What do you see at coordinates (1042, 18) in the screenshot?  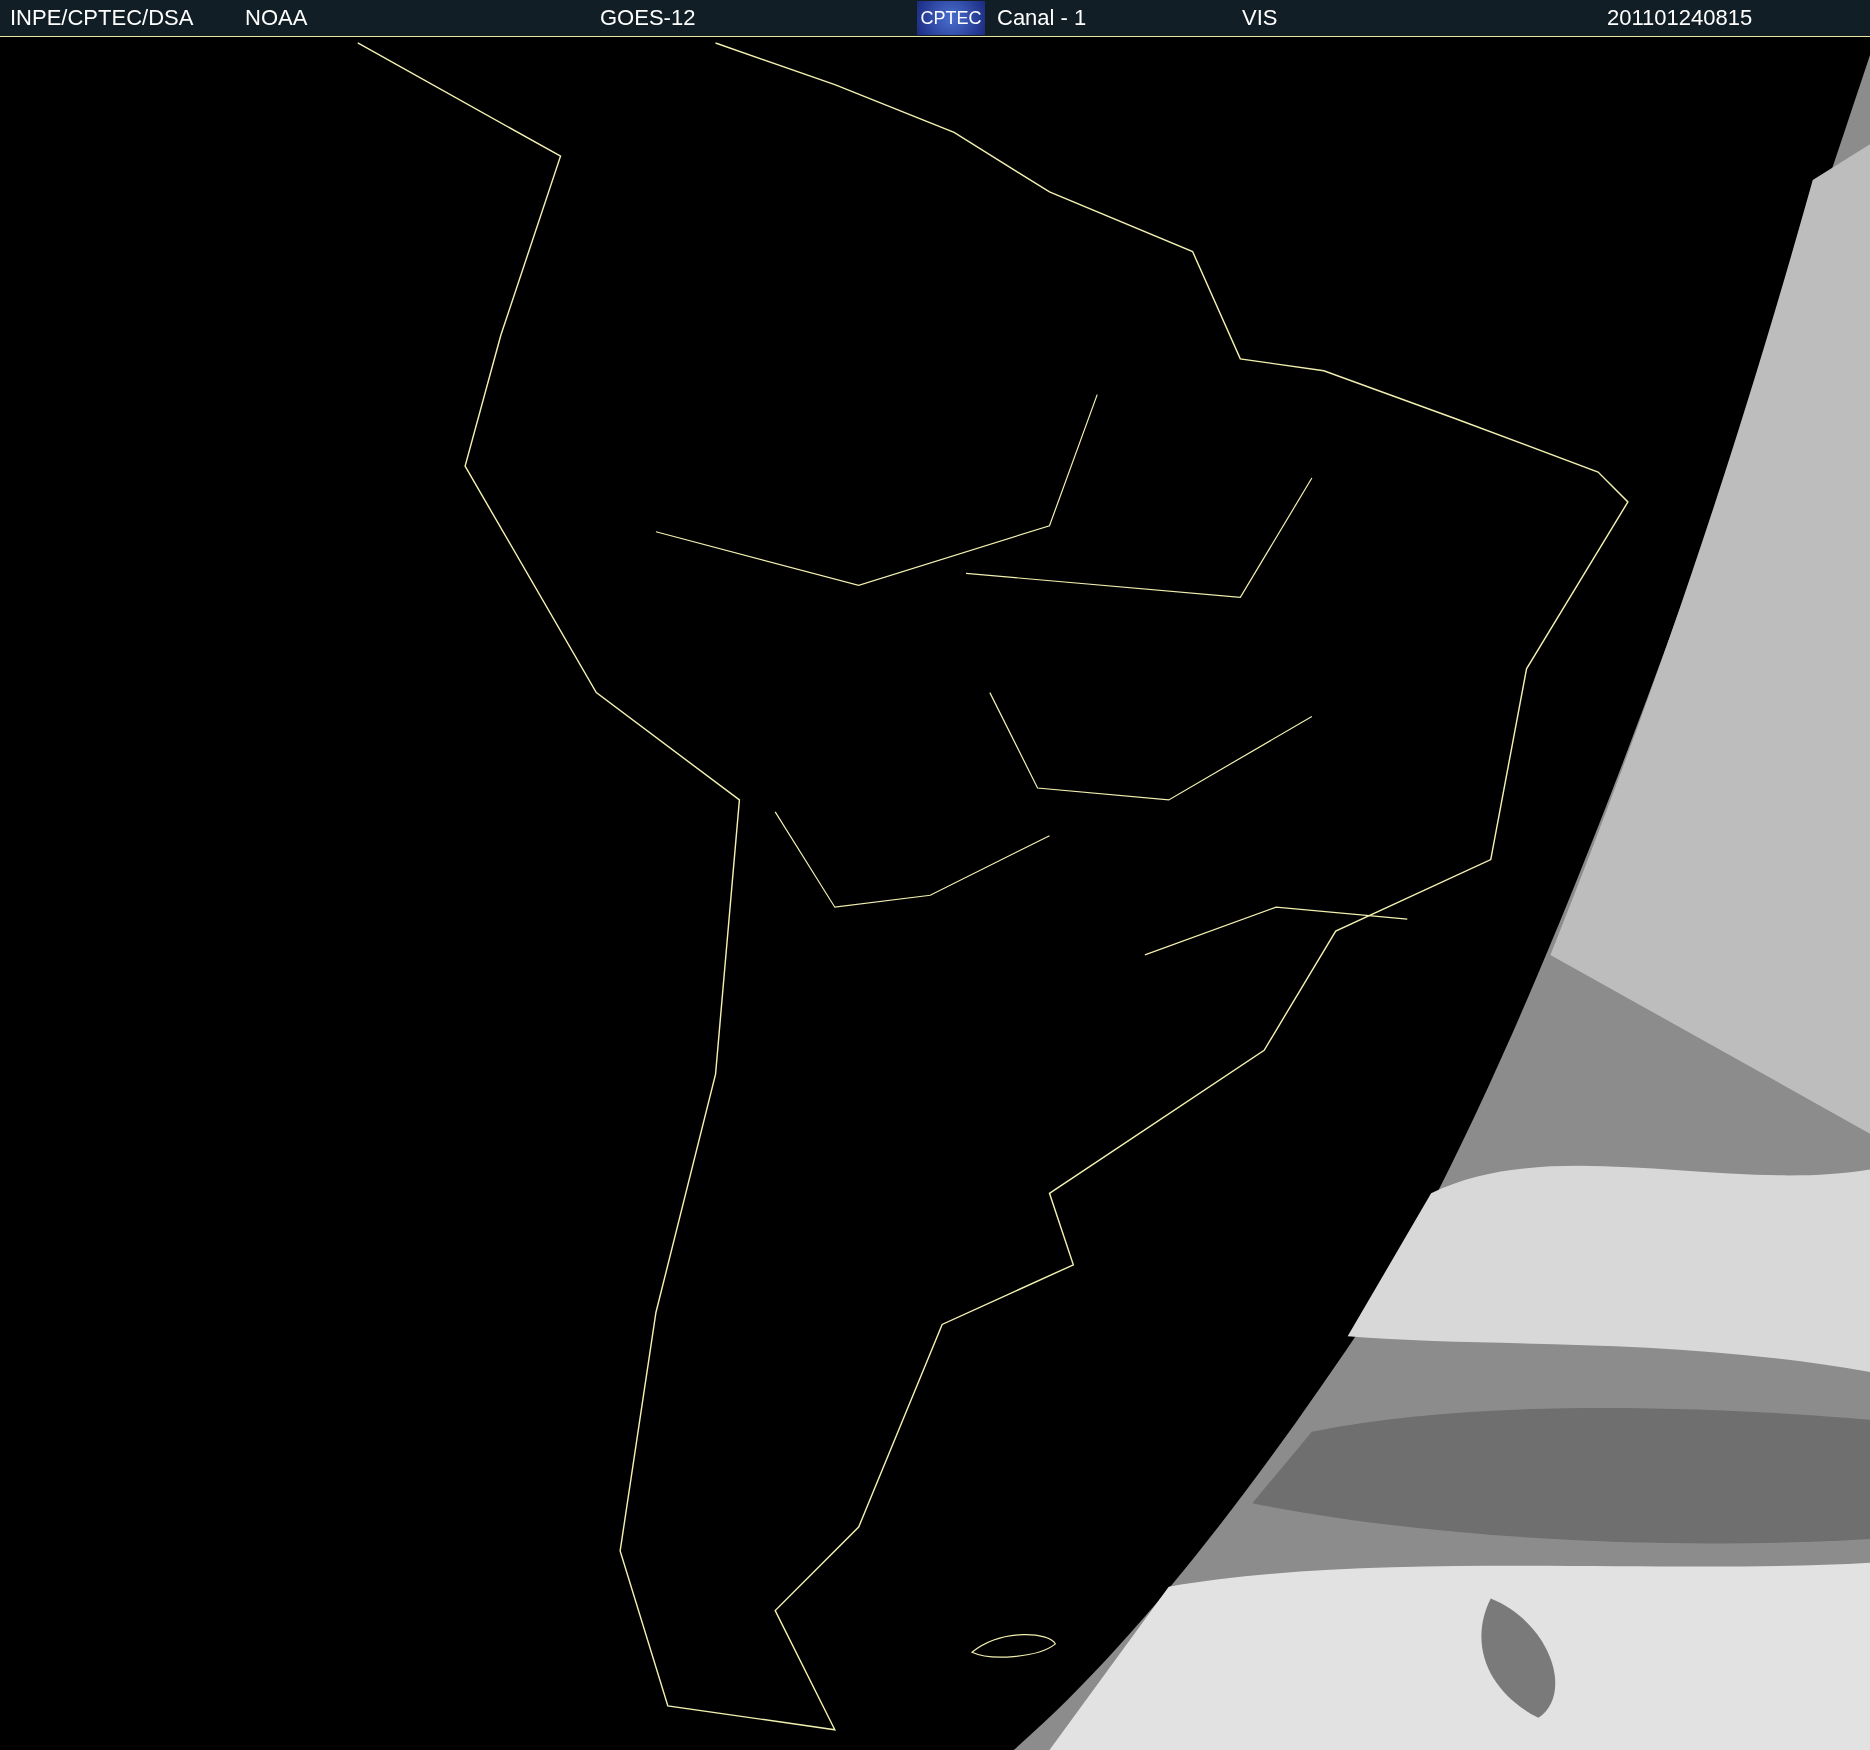 I see `header-label: Canal - 1` at bounding box center [1042, 18].